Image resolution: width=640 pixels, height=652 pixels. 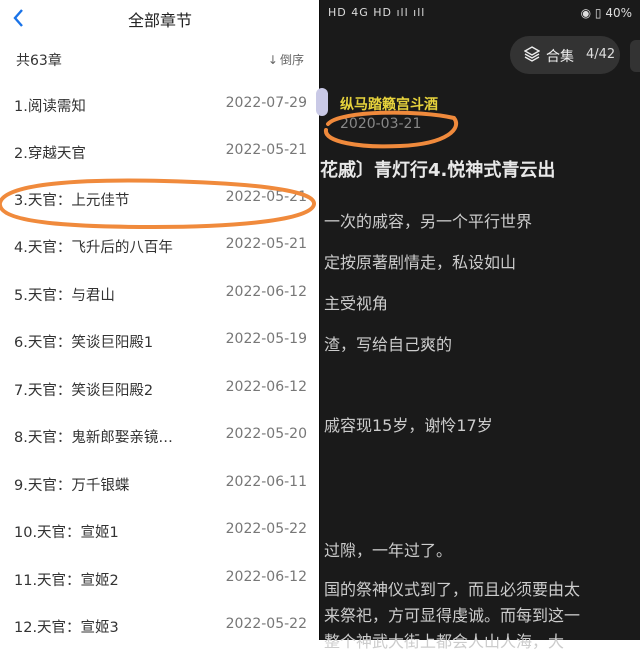 I want to click on chapter-title: 9.天官：万千银蝶, so click(x=72, y=486).